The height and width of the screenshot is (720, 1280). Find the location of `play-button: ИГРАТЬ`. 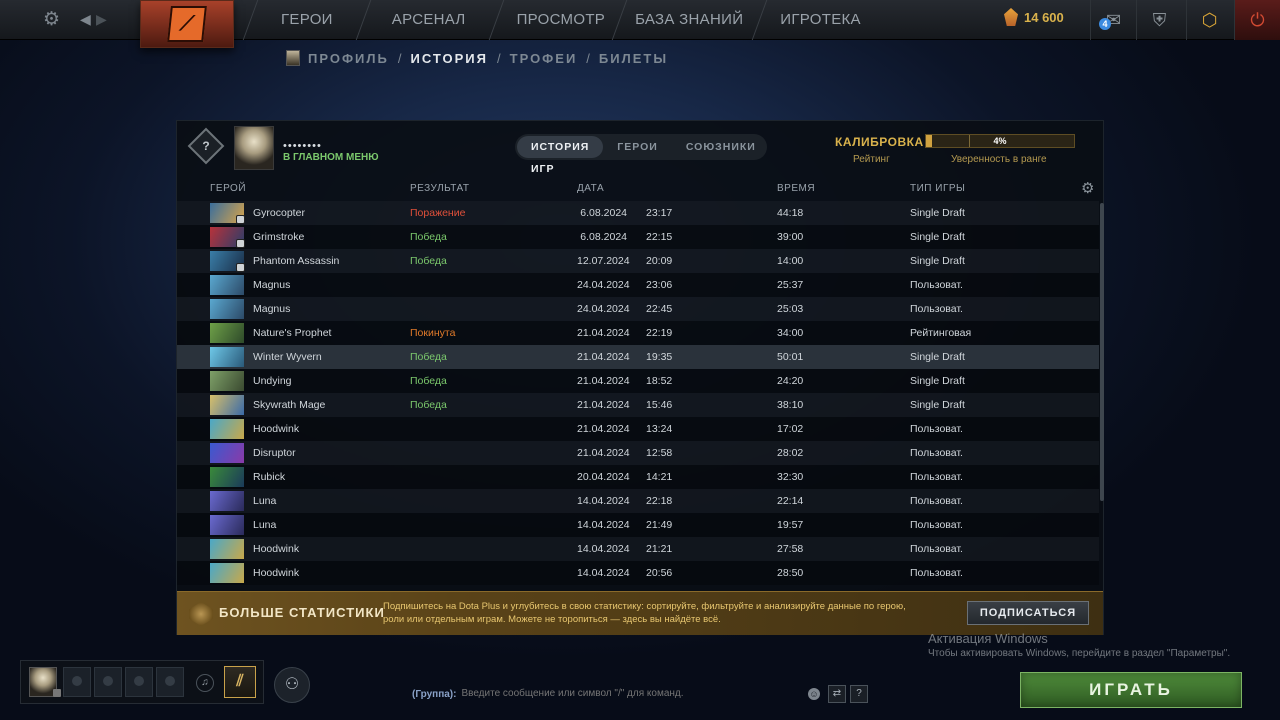

play-button: ИГРАТЬ is located at coordinates (1131, 690).